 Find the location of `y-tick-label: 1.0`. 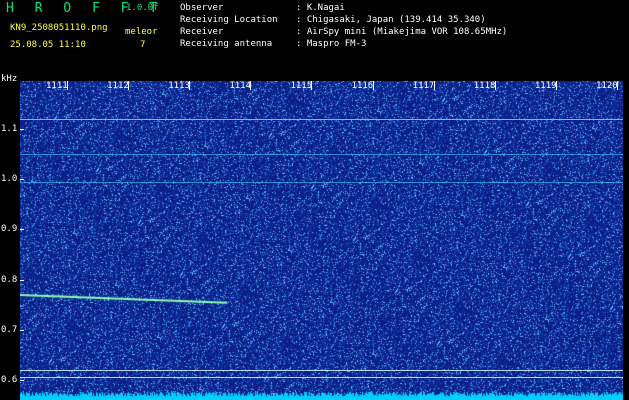

y-tick-label: 1.0 is located at coordinates (9, 179).